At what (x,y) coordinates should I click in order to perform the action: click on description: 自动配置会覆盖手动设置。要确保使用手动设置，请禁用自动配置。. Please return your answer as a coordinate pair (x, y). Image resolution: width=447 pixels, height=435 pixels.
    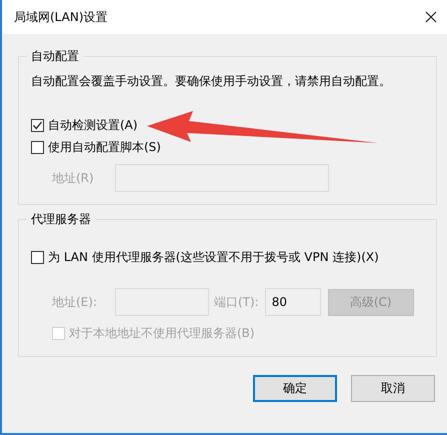
    Looking at the image, I should click on (211, 81).